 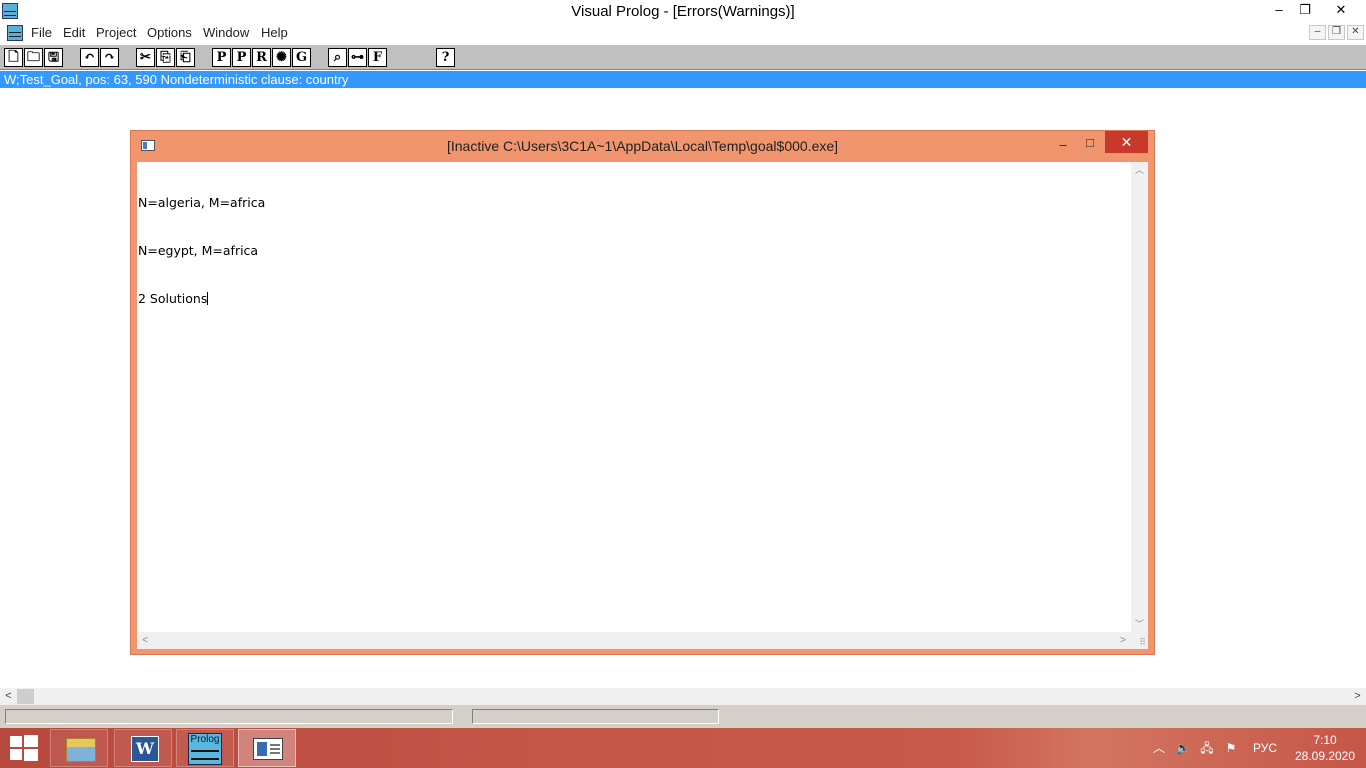 I want to click on console-minimize-button: –, so click(x=1063, y=145).